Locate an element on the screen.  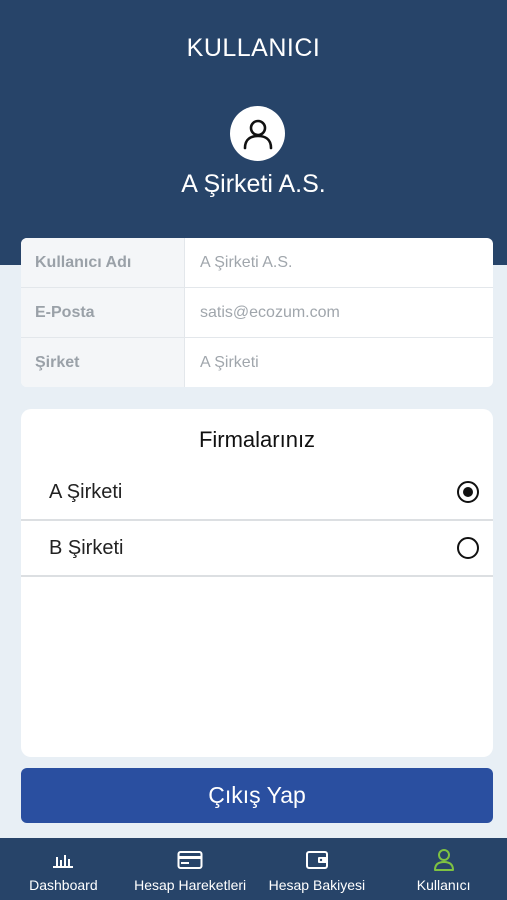
tab-label: Hesap Bakiyesi is located at coordinates (317, 885).